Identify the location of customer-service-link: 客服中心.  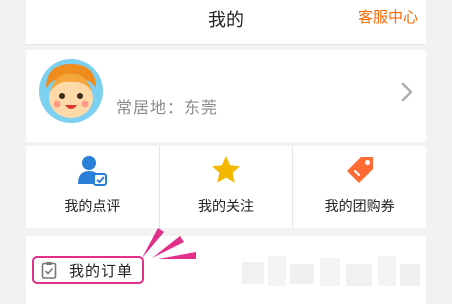
(388, 16).